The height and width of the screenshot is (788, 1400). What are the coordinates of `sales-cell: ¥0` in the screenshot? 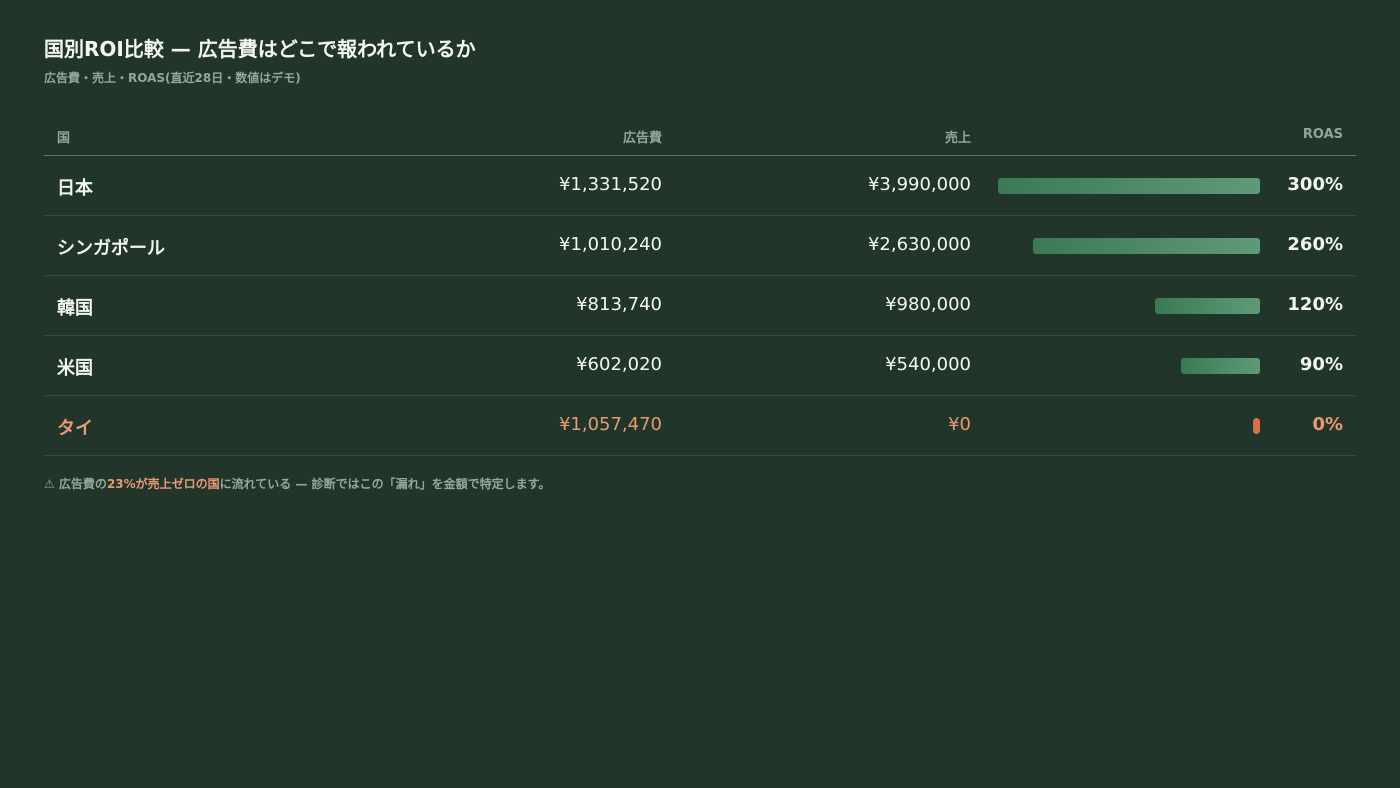 It's located at (959, 424).